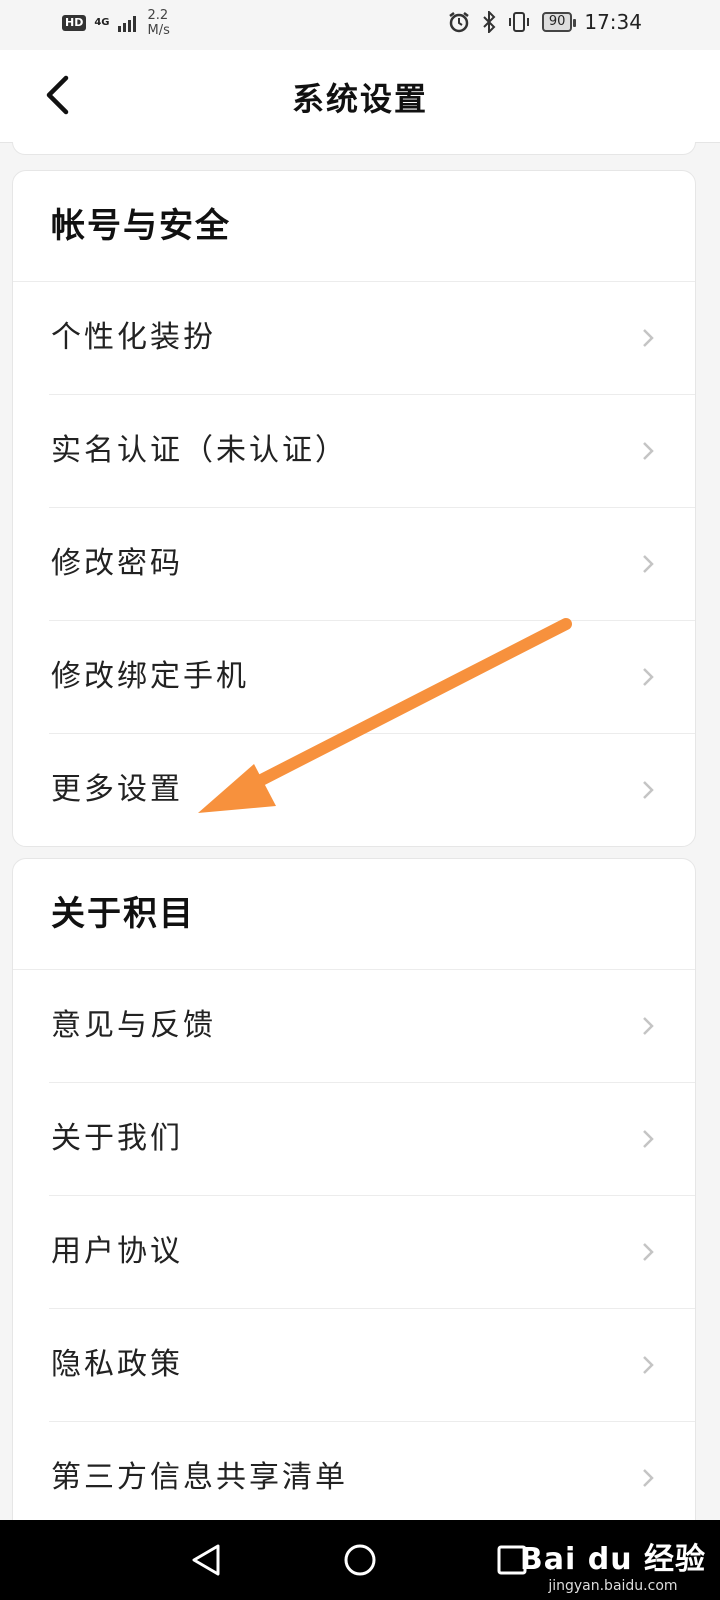 The width and height of the screenshot is (720, 1600). What do you see at coordinates (489, 22) in the screenshot?
I see `bluetooth-icon` at bounding box center [489, 22].